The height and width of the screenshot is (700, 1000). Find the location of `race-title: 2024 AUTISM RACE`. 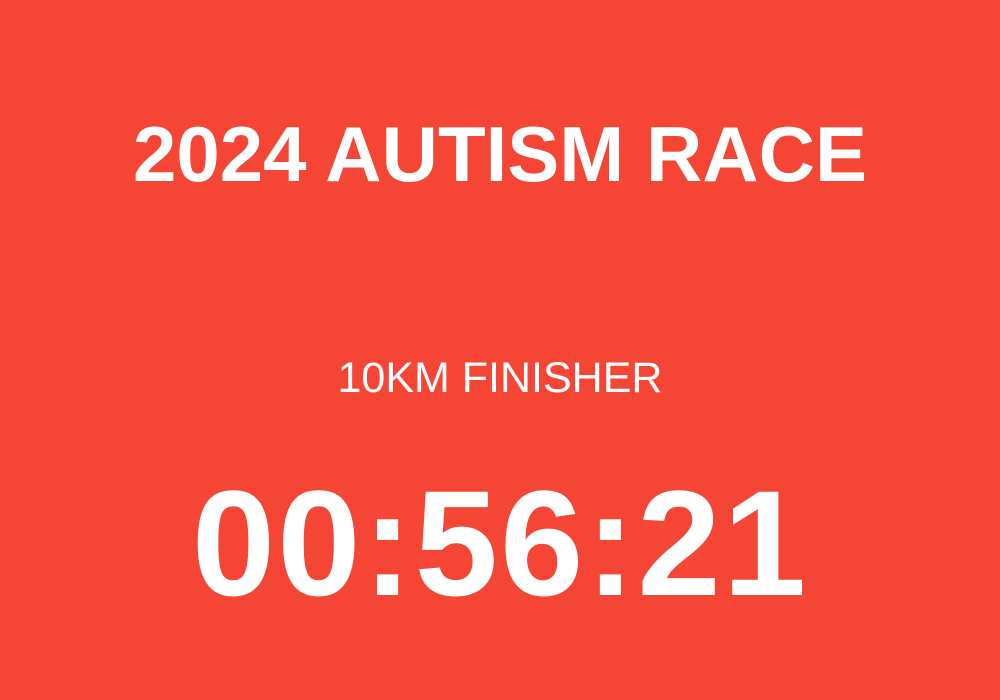

race-title: 2024 AUTISM RACE is located at coordinates (500, 154).